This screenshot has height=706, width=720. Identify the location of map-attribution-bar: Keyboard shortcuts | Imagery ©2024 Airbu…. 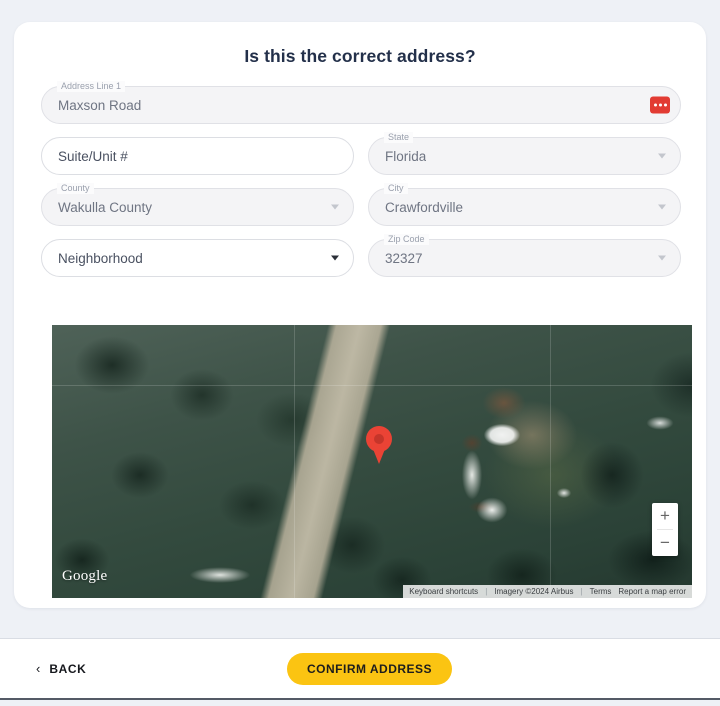
(547, 591).